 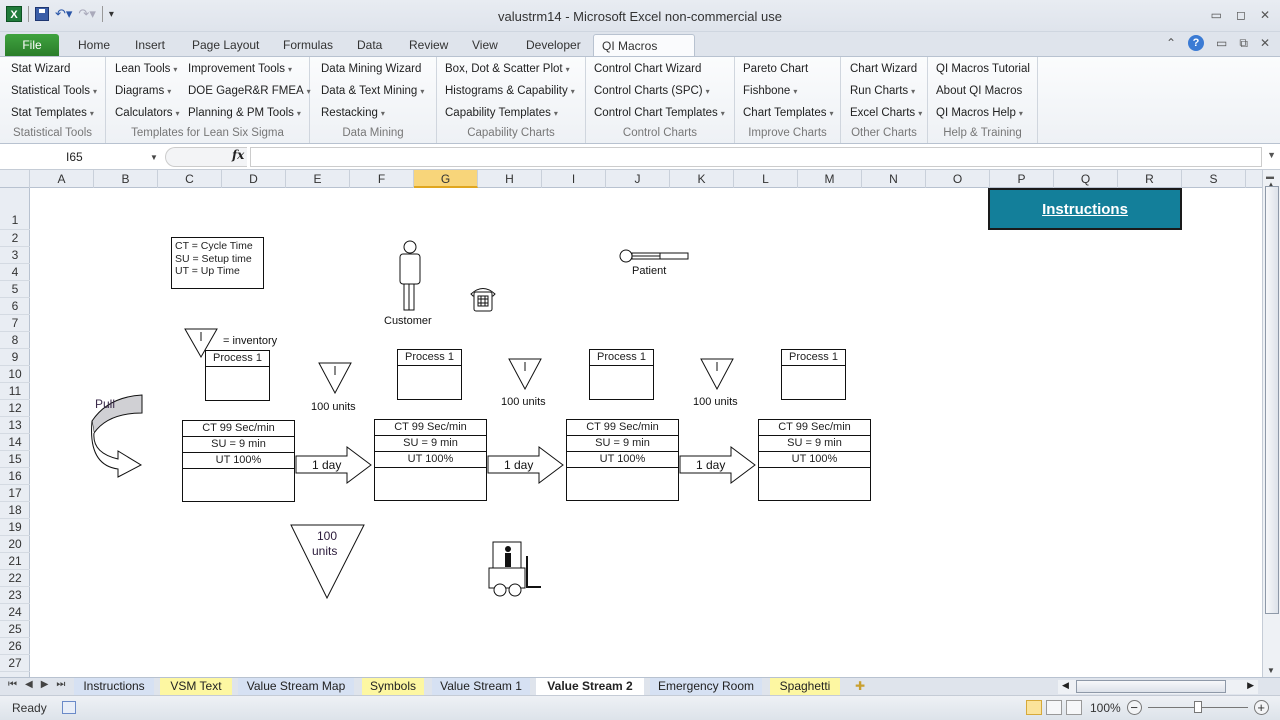 What do you see at coordinates (318, 179) in the screenshot?
I see `column-header-e: E` at bounding box center [318, 179].